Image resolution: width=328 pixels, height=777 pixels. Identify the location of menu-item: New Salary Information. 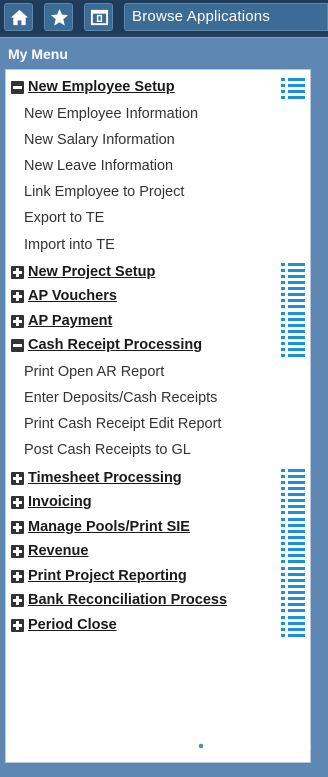
(99, 140).